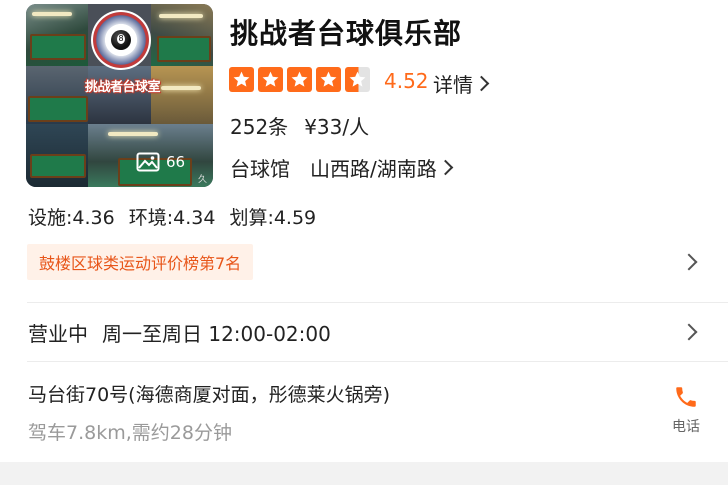  I want to click on detail-label: 详情, so click(453, 85).